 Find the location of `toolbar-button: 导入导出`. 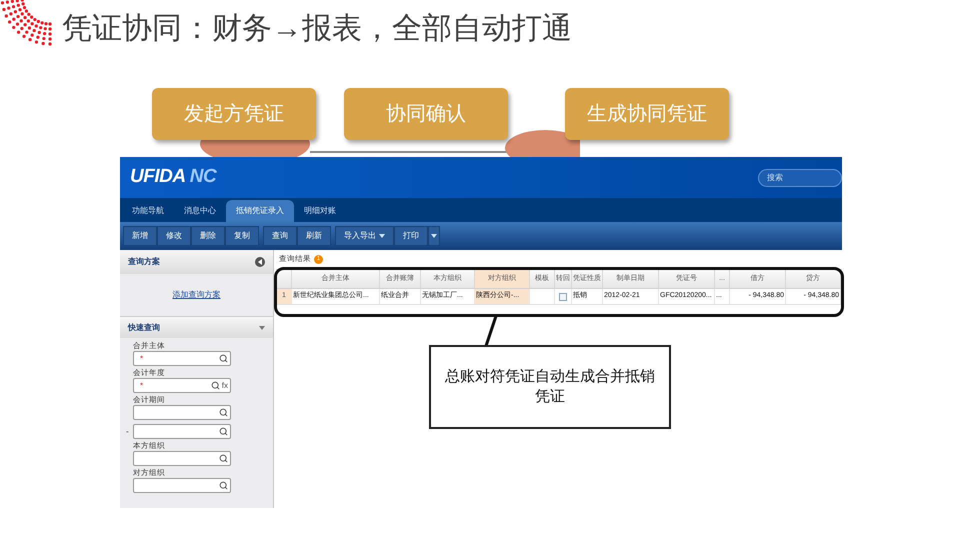

toolbar-button: 导入导出 is located at coordinates (364, 236).